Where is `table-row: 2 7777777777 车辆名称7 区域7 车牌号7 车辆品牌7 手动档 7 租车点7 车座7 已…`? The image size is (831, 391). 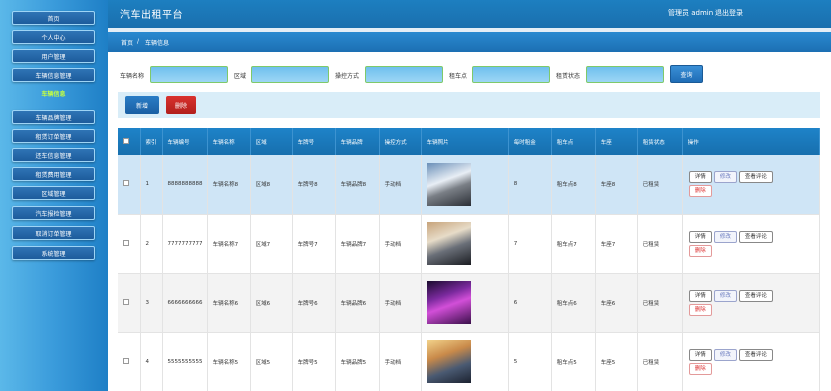
table-row: 2 7777777777 车辆名称7 区域7 车牌号7 车辆品牌7 手动档 7 租车点7 车座7 已… is located at coordinates (469, 244).